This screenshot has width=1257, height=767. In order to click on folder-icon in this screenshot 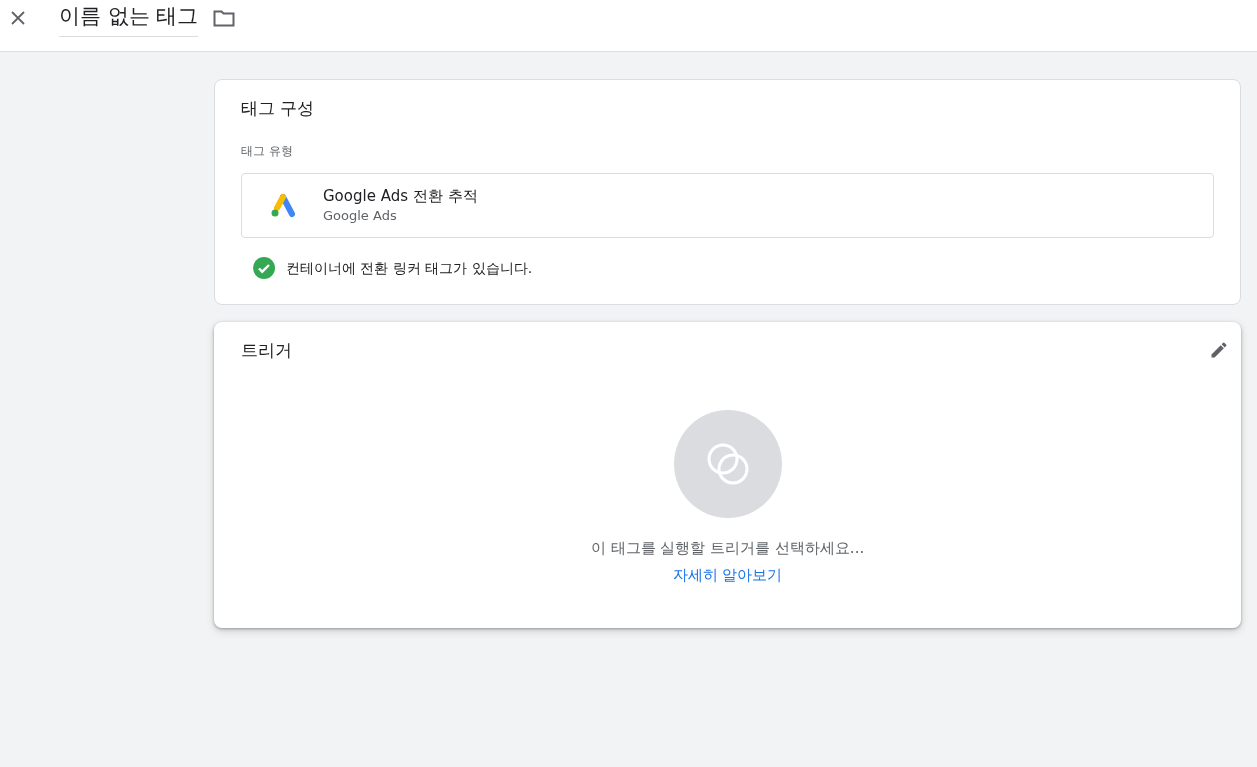, I will do `click(224, 18)`.